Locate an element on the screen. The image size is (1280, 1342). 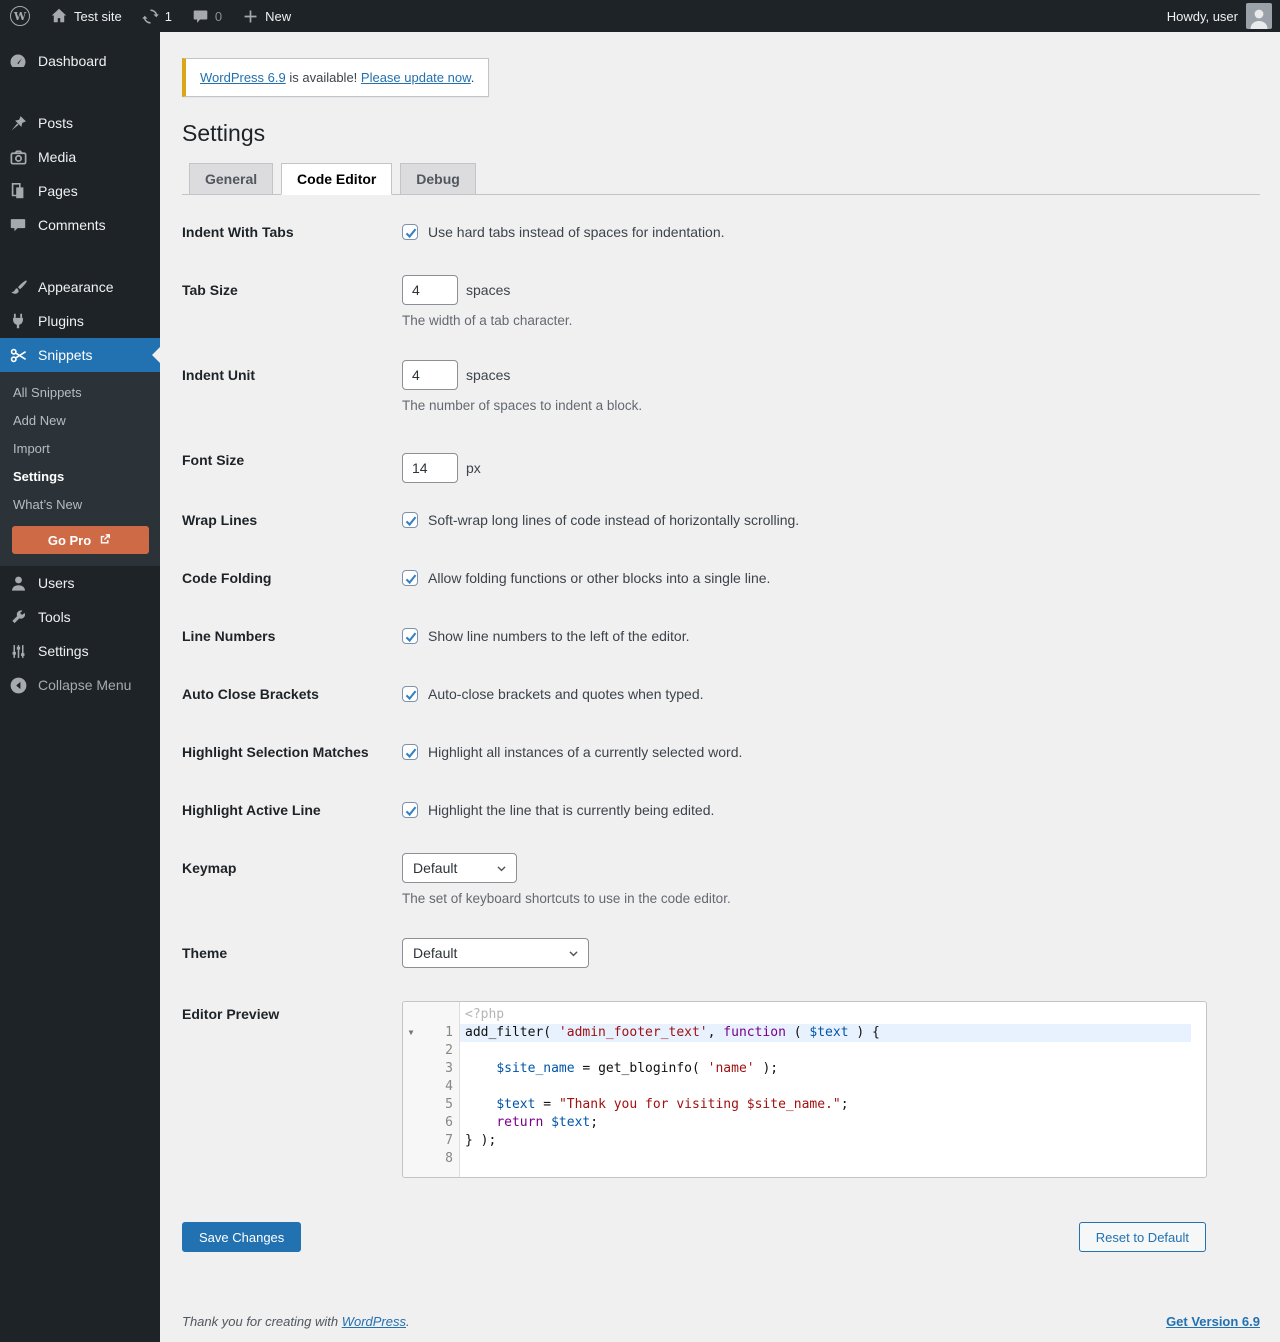
submenu-item-settings: Settings is located at coordinates (80, 476).